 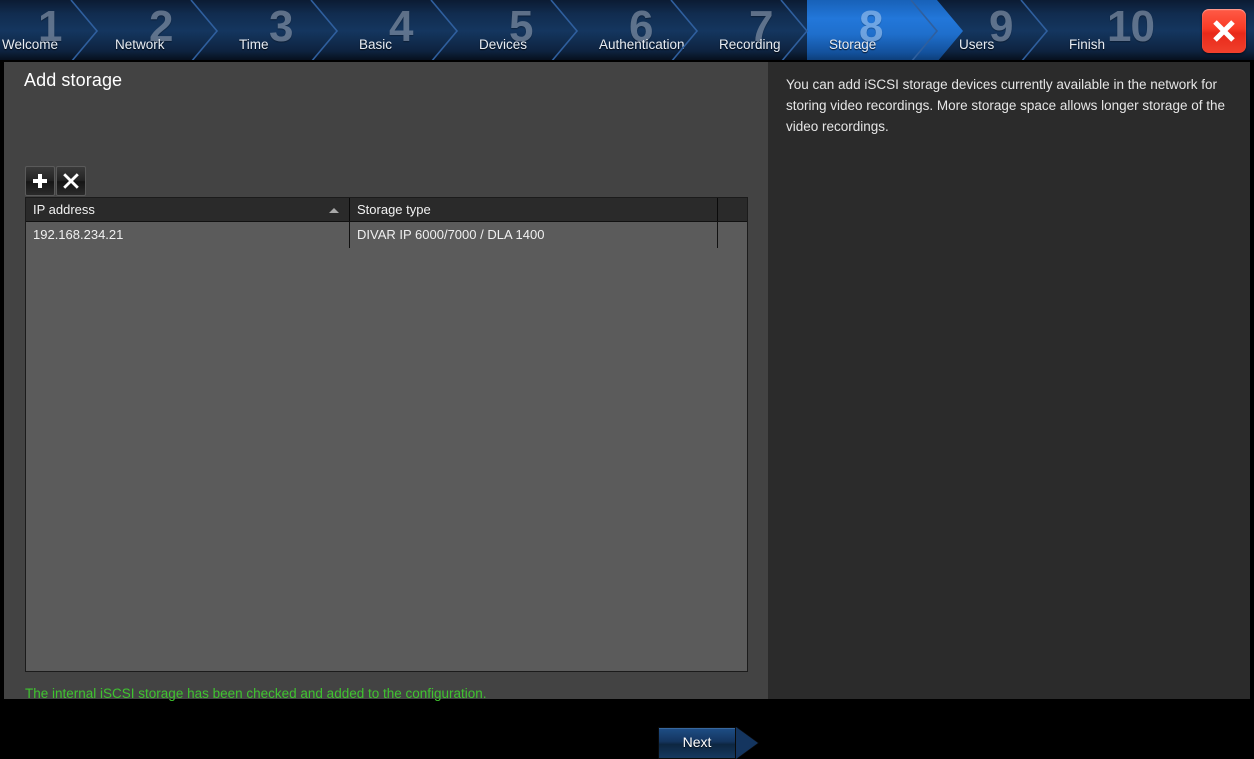 I want to click on wizard-step-label: Time, so click(x=254, y=44).